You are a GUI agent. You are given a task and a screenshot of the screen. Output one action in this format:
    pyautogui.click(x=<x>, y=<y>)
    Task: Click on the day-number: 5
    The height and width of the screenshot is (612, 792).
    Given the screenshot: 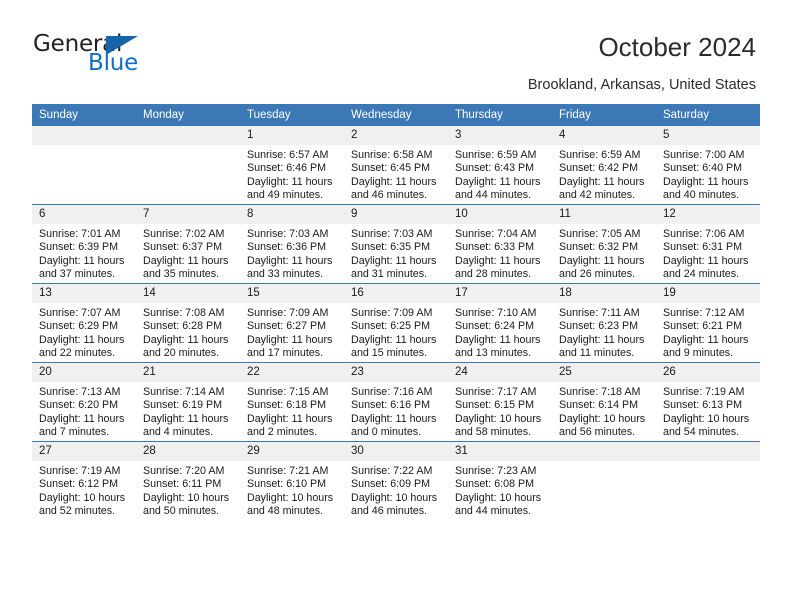 What is the action you would take?
    pyautogui.click(x=708, y=135)
    